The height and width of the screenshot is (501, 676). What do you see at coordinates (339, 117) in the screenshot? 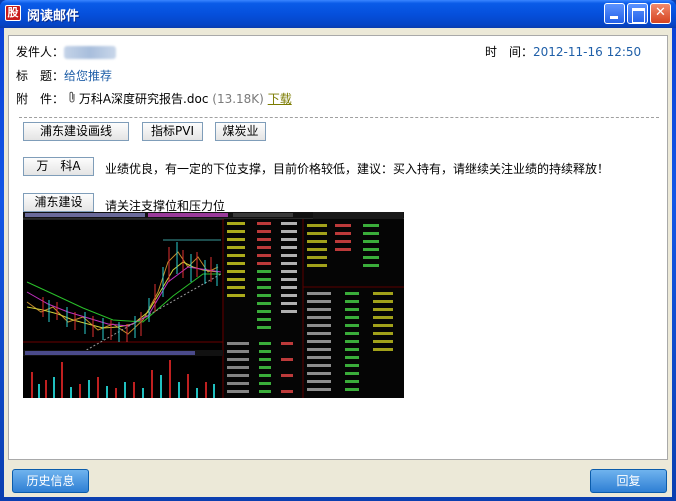
I see `header-divider` at bounding box center [339, 117].